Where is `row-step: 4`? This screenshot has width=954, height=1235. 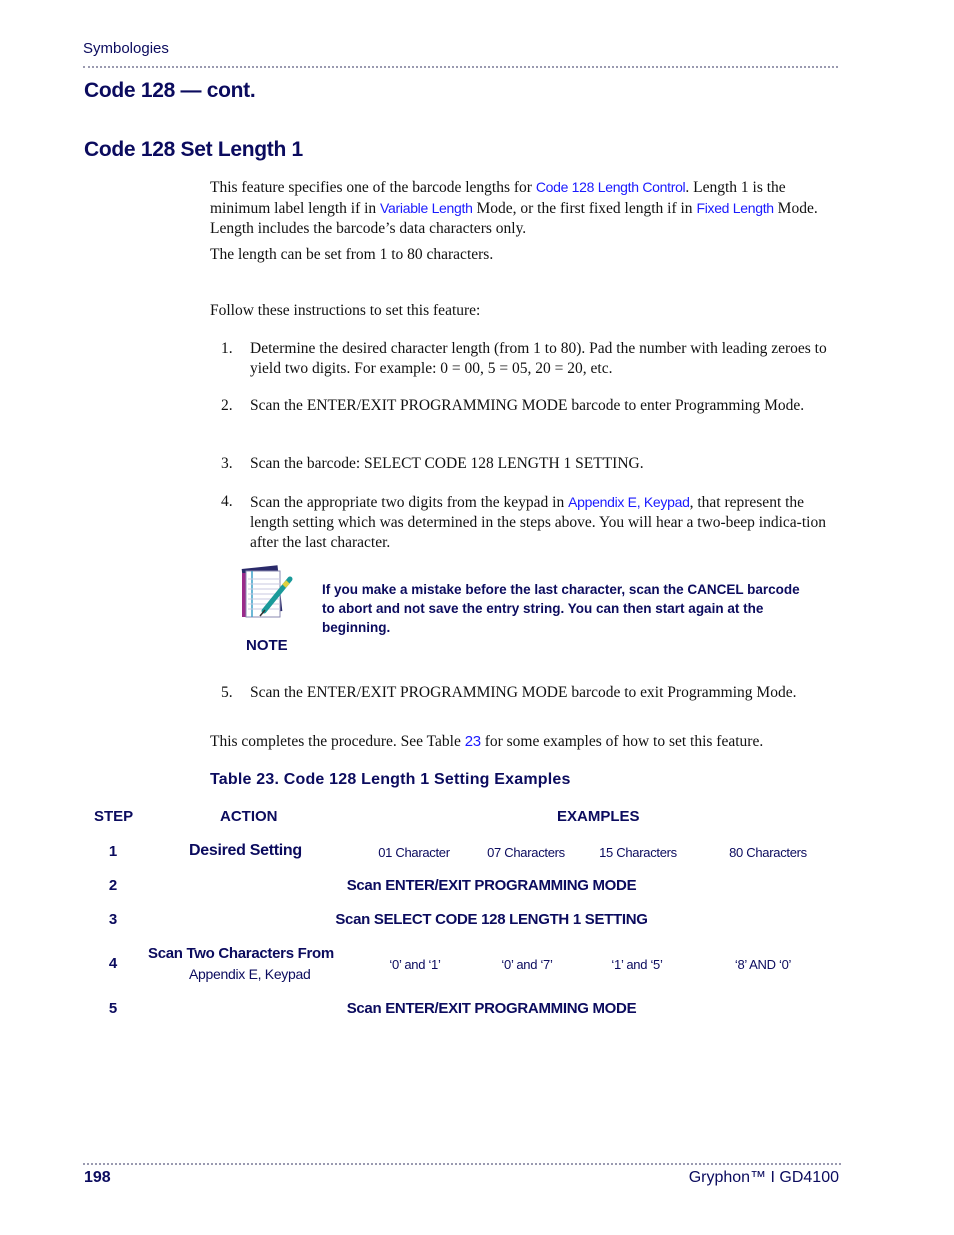 row-step: 4 is located at coordinates (113, 963).